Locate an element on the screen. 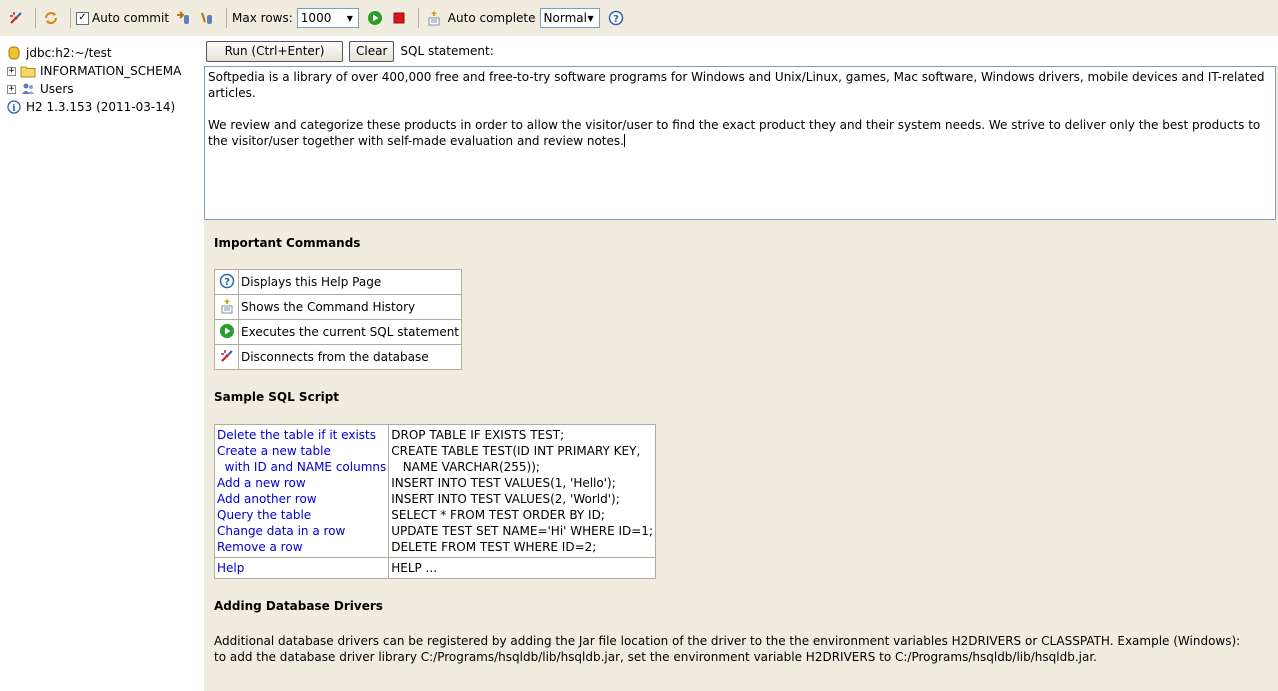 The height and width of the screenshot is (691, 1278). info-icon: i is located at coordinates (14, 107).